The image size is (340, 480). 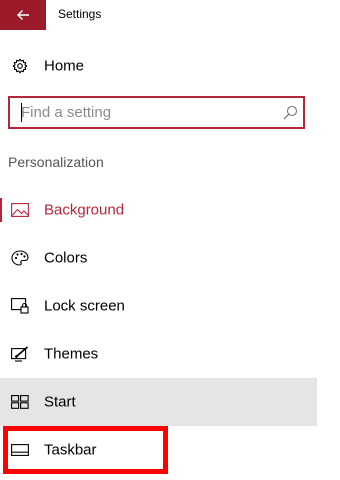 I want to click on selection-indicator, so click(x=1, y=210).